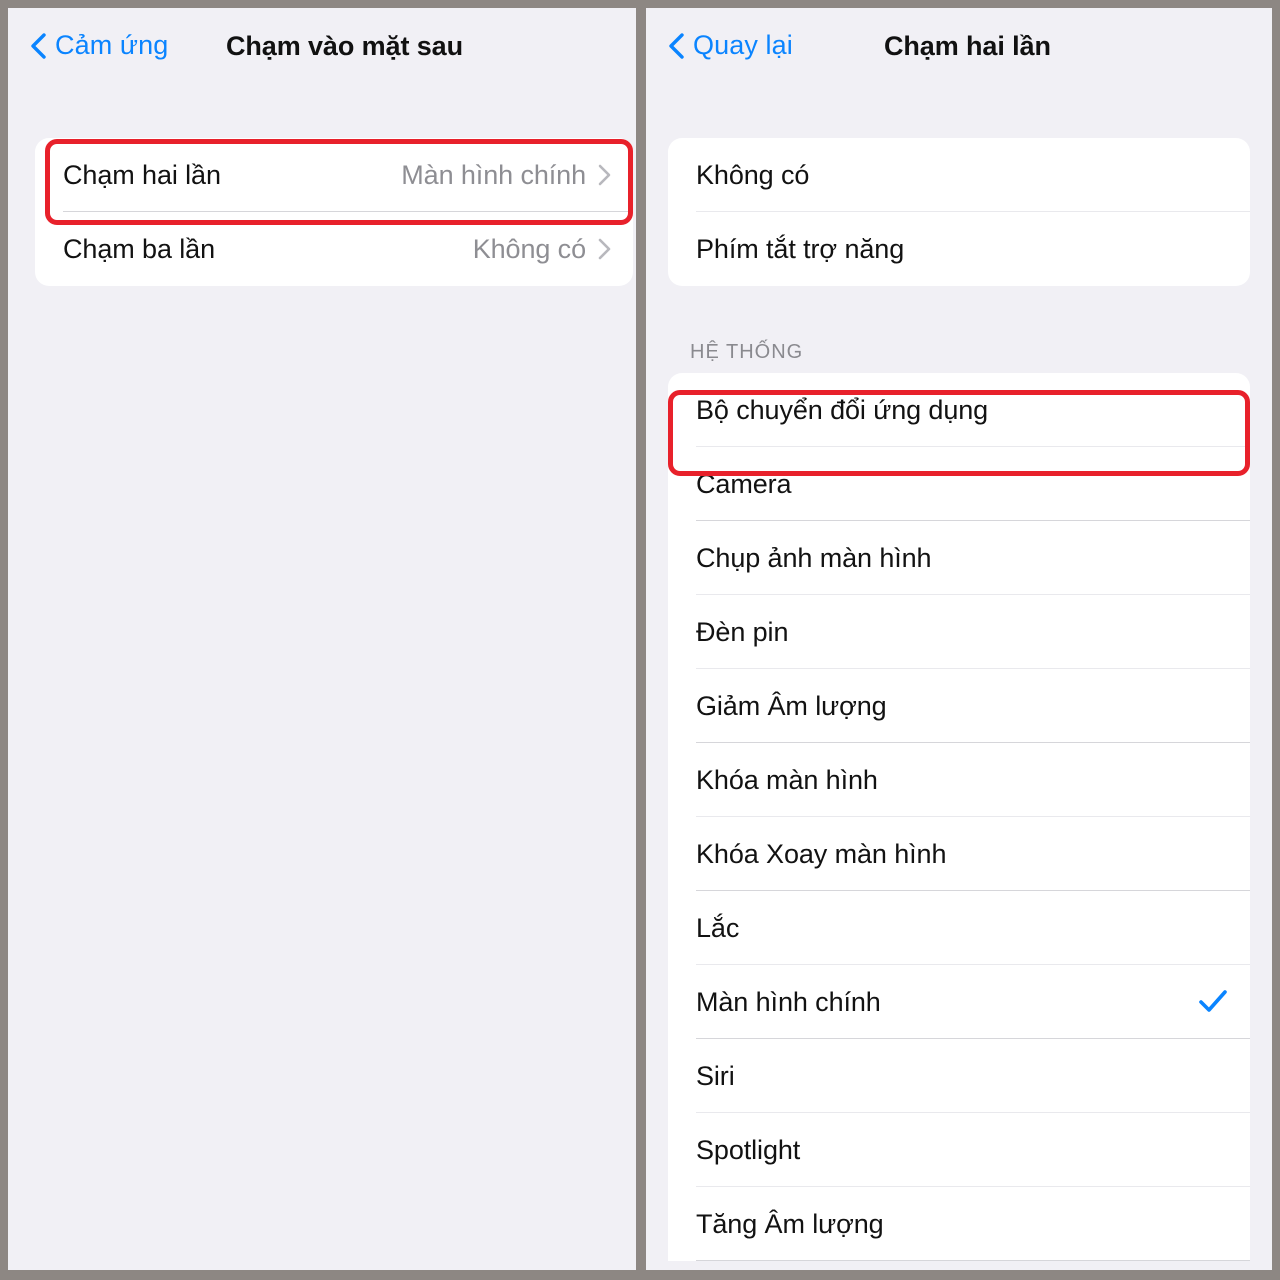  I want to click on row-accessory: Màn hình chính, so click(506, 174).